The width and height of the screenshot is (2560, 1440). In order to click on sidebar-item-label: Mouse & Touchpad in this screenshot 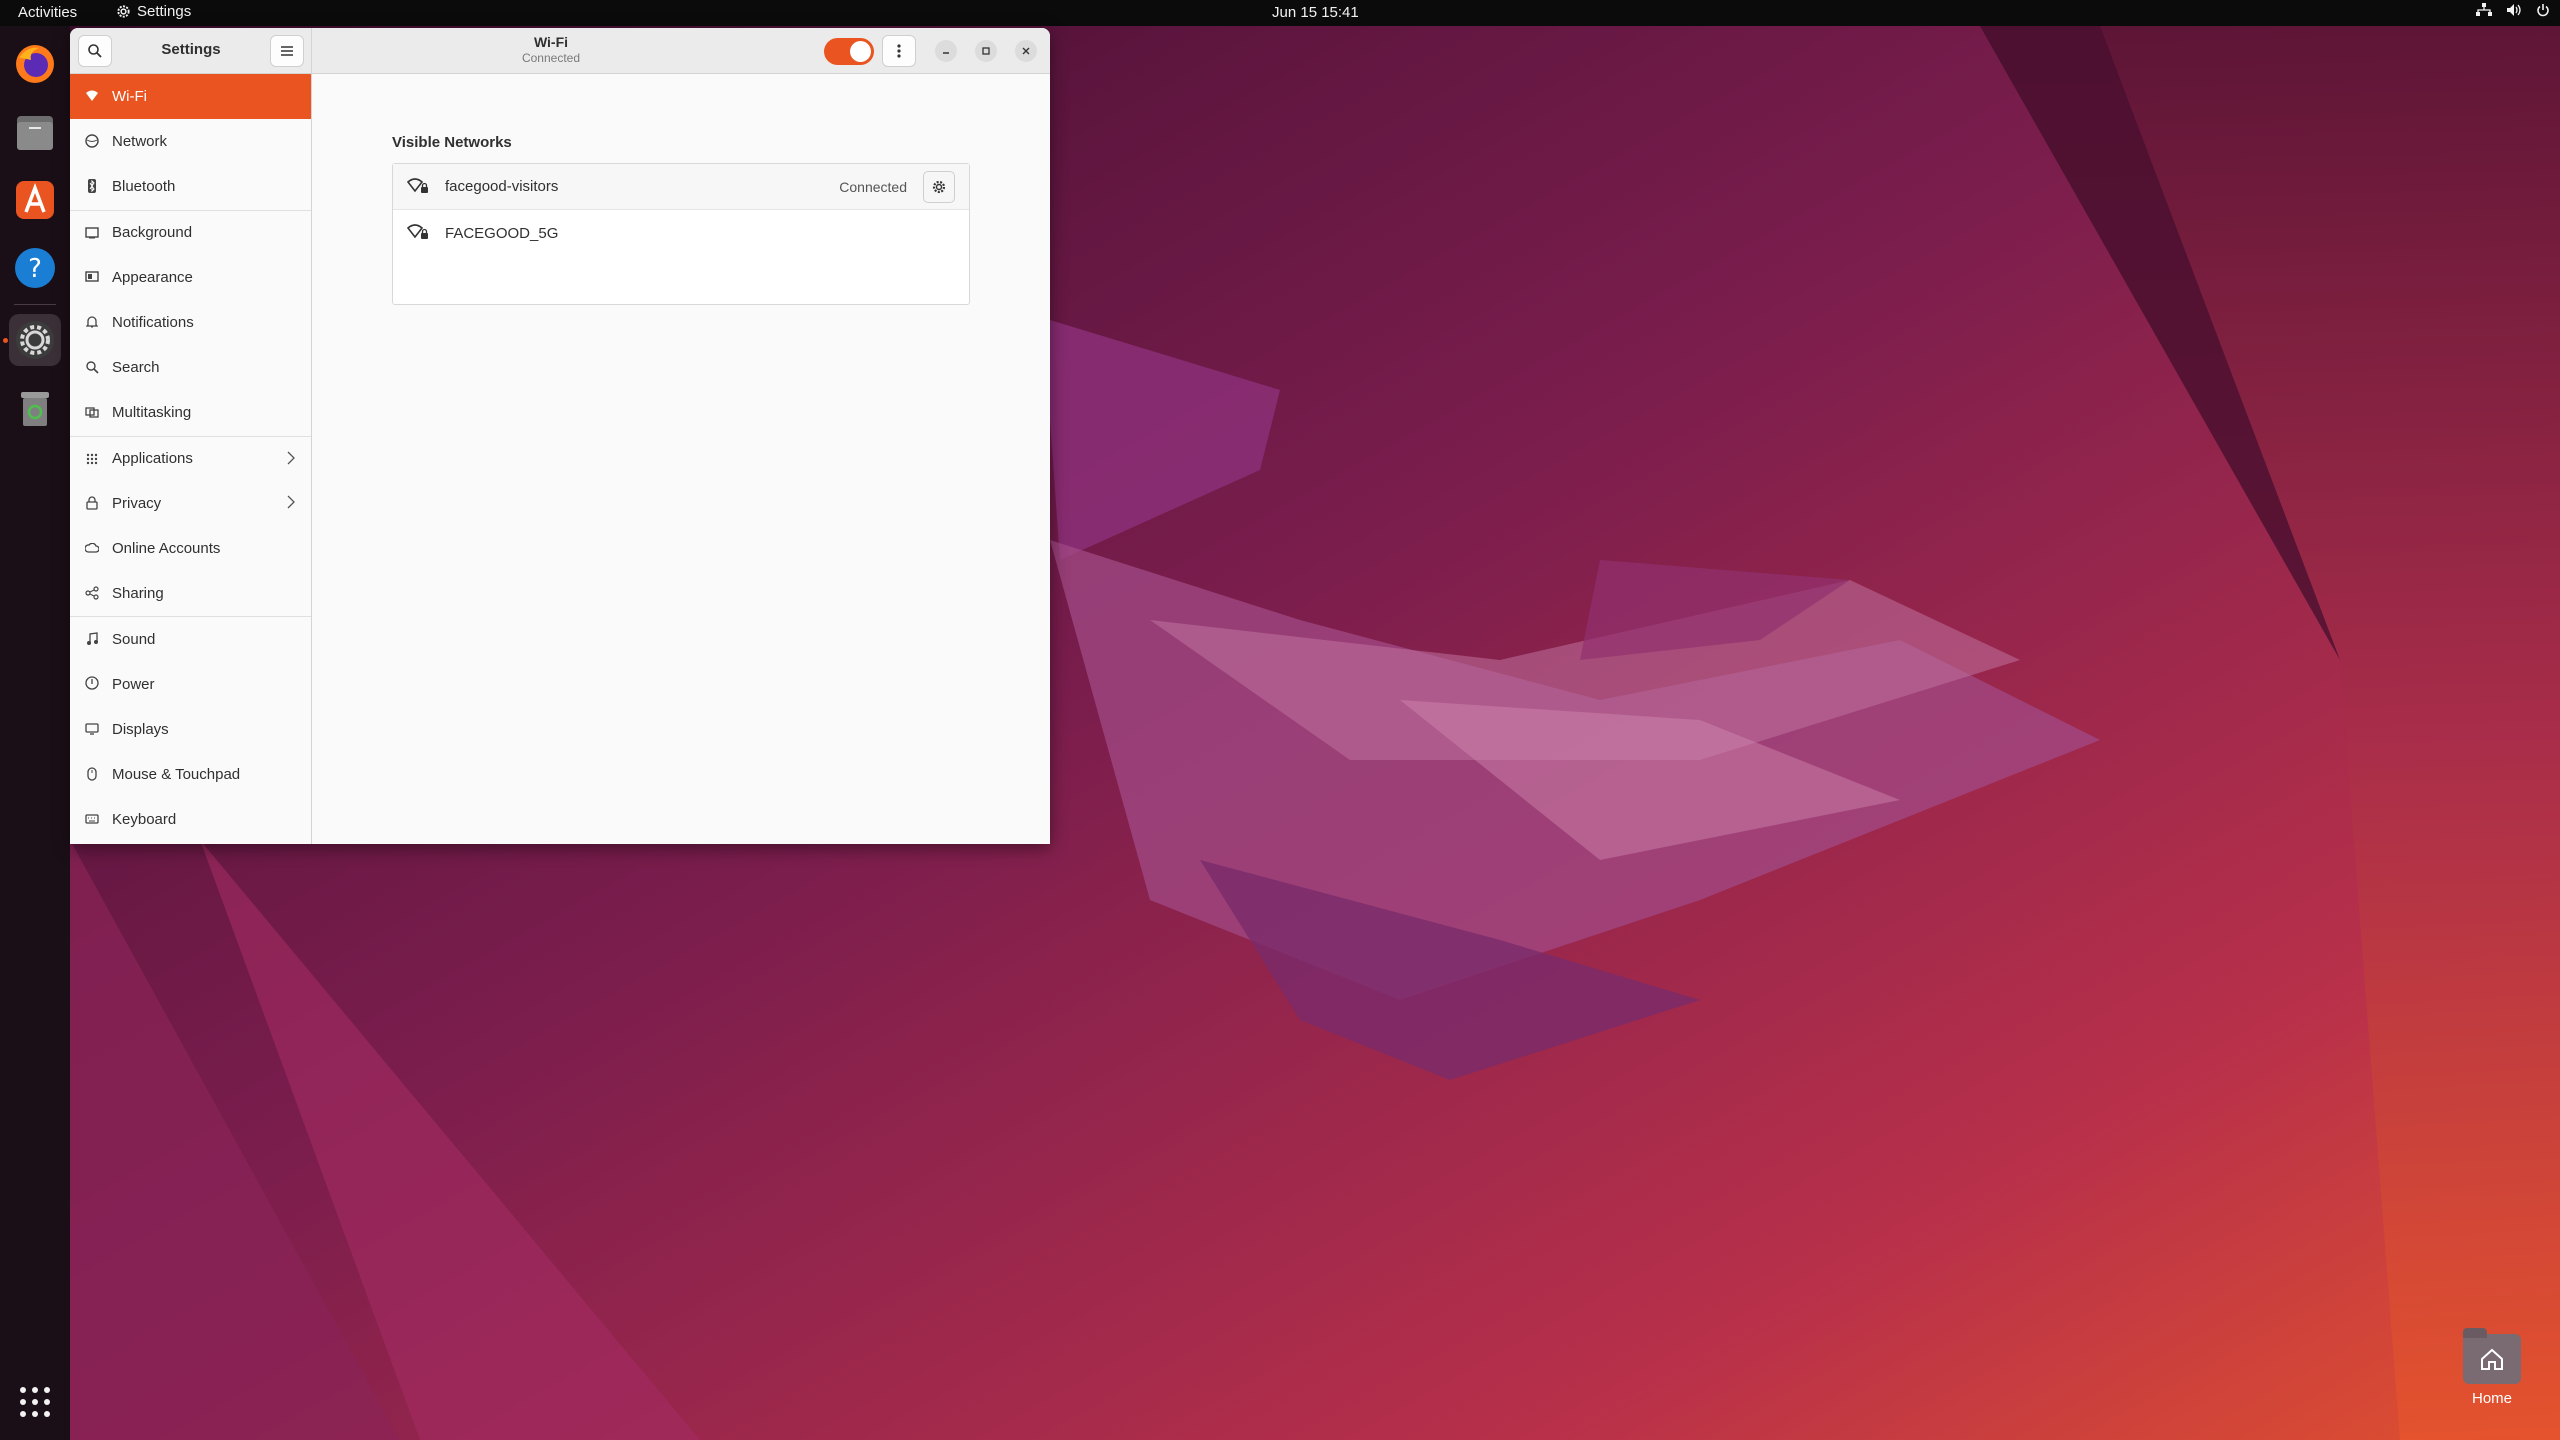, I will do `click(176, 774)`.